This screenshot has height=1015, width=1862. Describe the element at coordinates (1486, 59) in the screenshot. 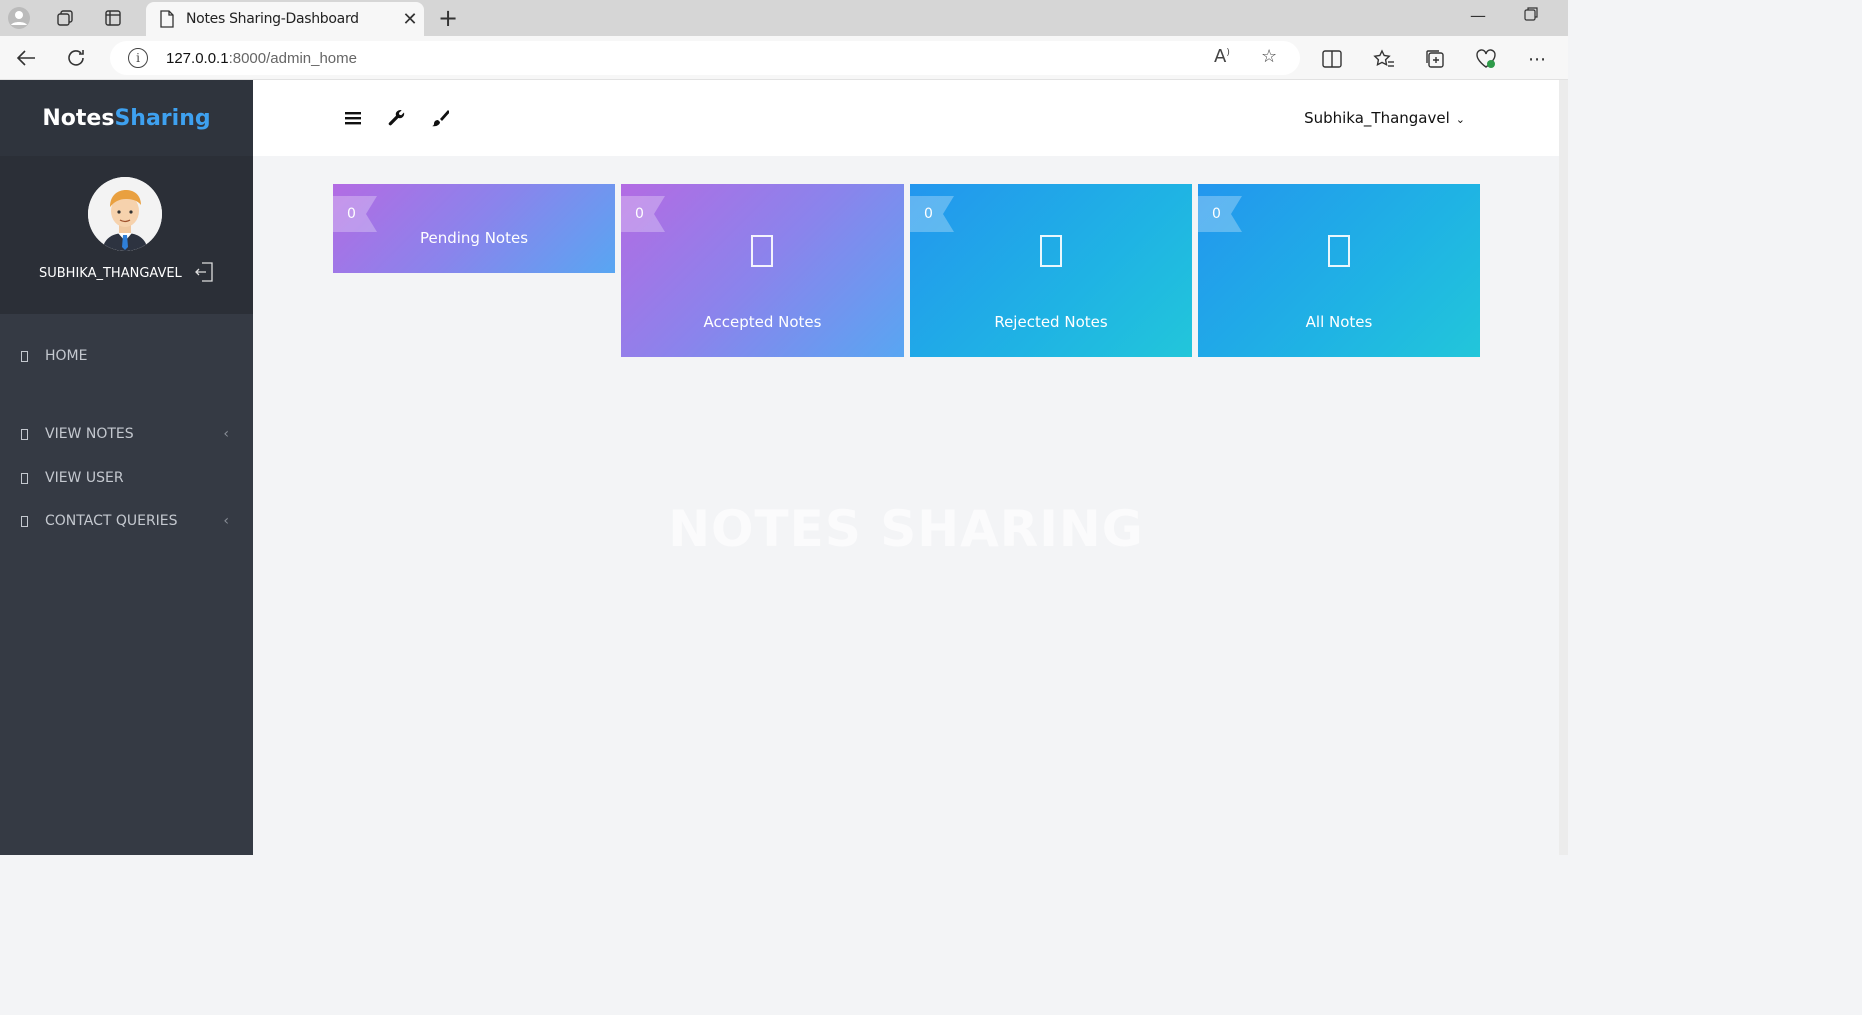

I see `browser-essentials-icon` at that location.